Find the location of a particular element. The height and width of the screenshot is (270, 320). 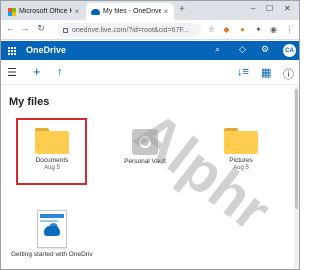

new-tab-button: + is located at coordinates (182, 9).